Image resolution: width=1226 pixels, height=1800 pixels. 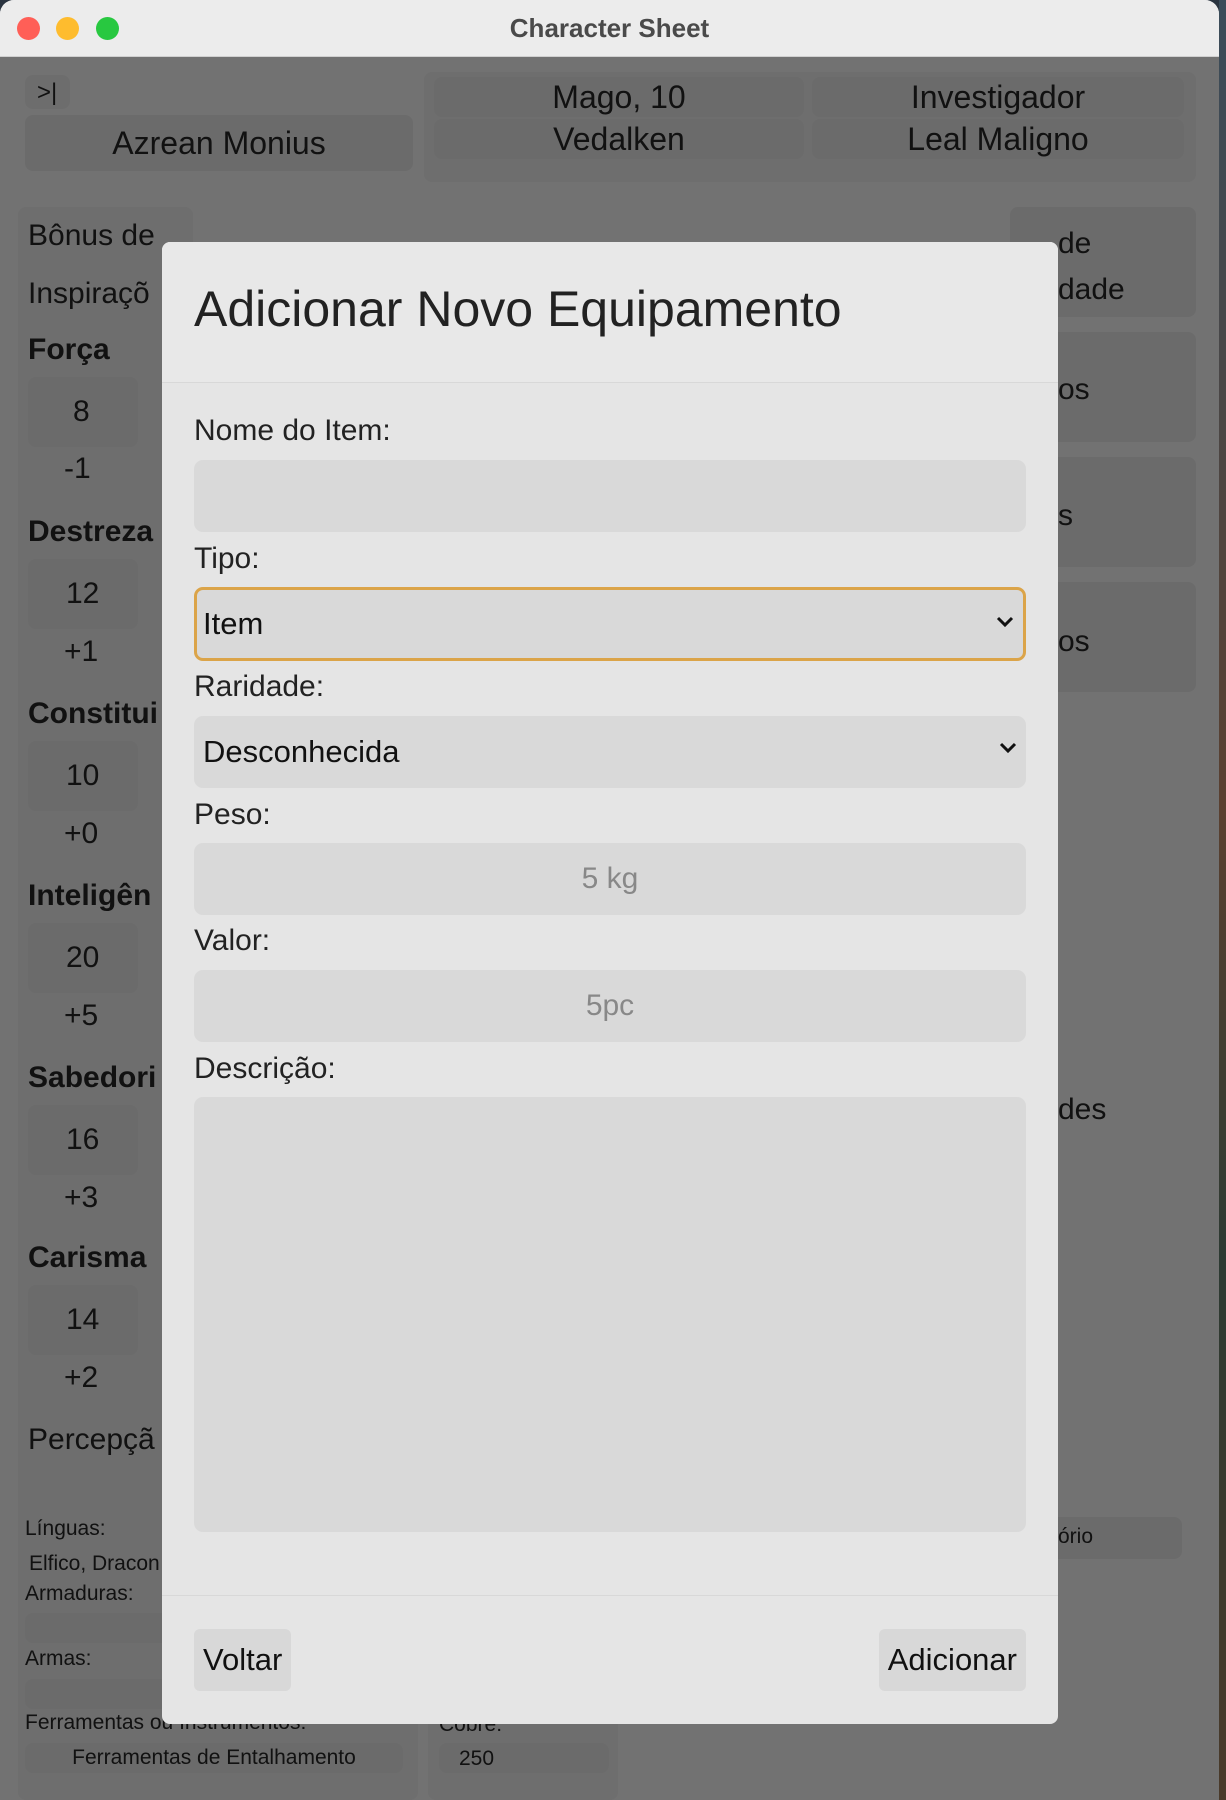 What do you see at coordinates (518, 309) in the screenshot?
I see `modal-title: Adicionar Novo Equipamento` at bounding box center [518, 309].